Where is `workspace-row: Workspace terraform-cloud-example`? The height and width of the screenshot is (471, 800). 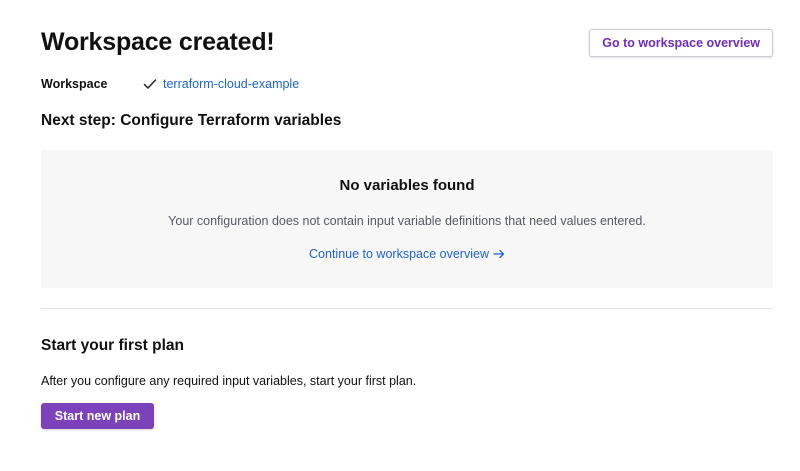
workspace-row: Workspace terraform-cloud-example is located at coordinates (170, 84).